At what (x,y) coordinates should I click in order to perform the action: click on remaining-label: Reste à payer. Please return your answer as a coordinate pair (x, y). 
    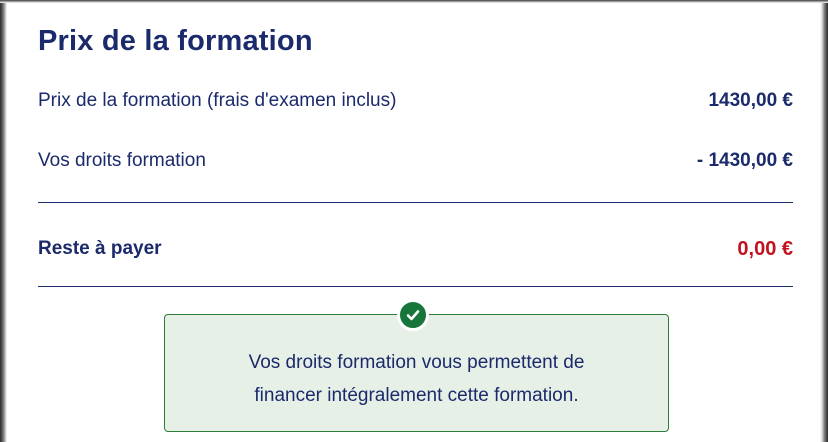
    Looking at the image, I should click on (100, 248).